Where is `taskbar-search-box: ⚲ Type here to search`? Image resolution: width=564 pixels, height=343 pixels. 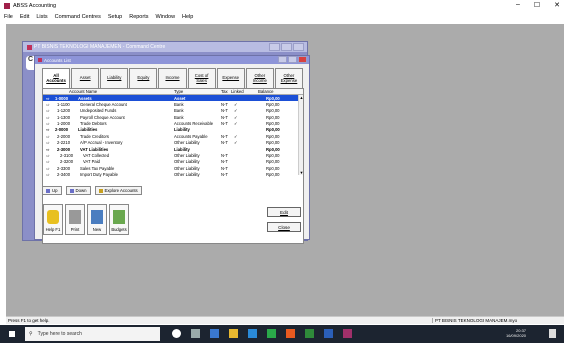
taskbar-search-box: ⚲ Type here to search is located at coordinates (92, 334).